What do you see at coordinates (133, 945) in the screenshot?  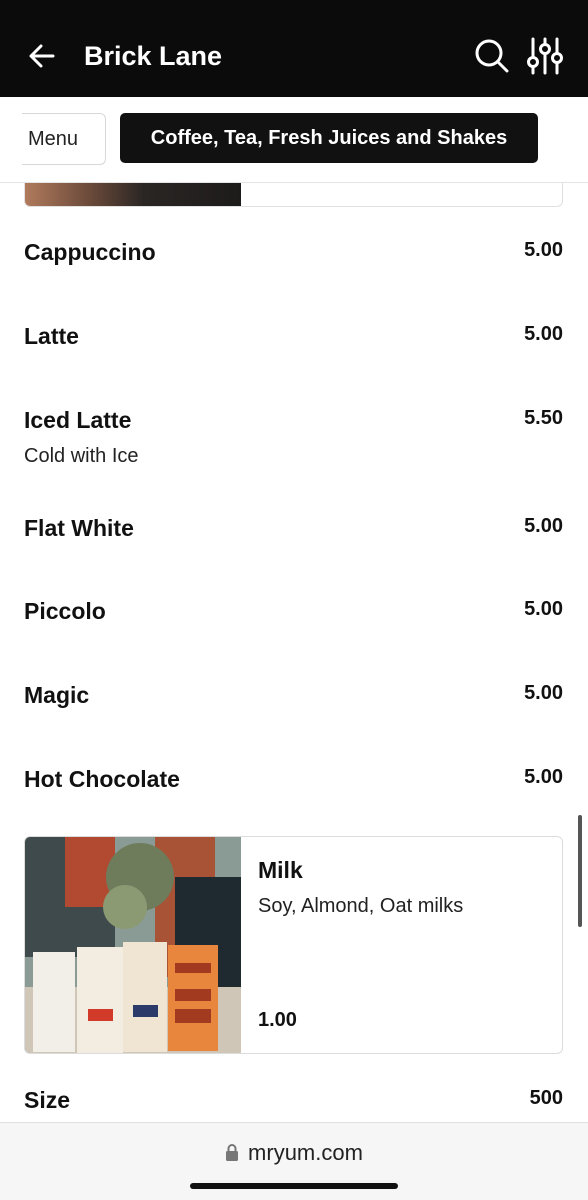 I see `milk-cartons-photo` at bounding box center [133, 945].